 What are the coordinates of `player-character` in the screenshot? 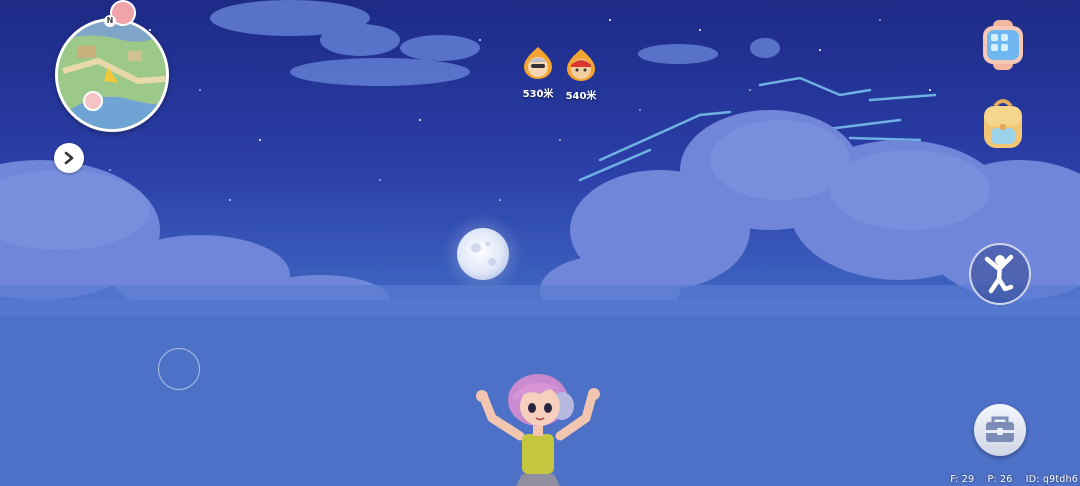 It's located at (538, 430).